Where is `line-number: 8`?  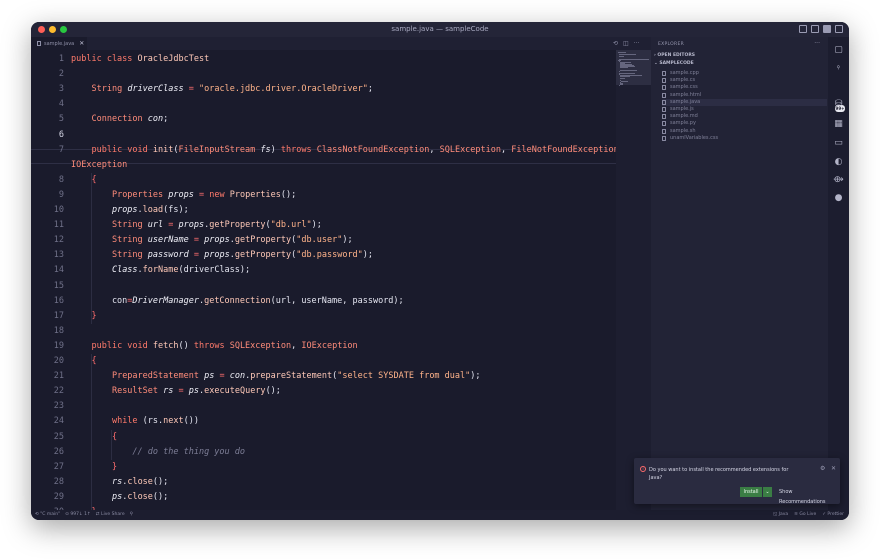 line-number: 8 is located at coordinates (61, 179).